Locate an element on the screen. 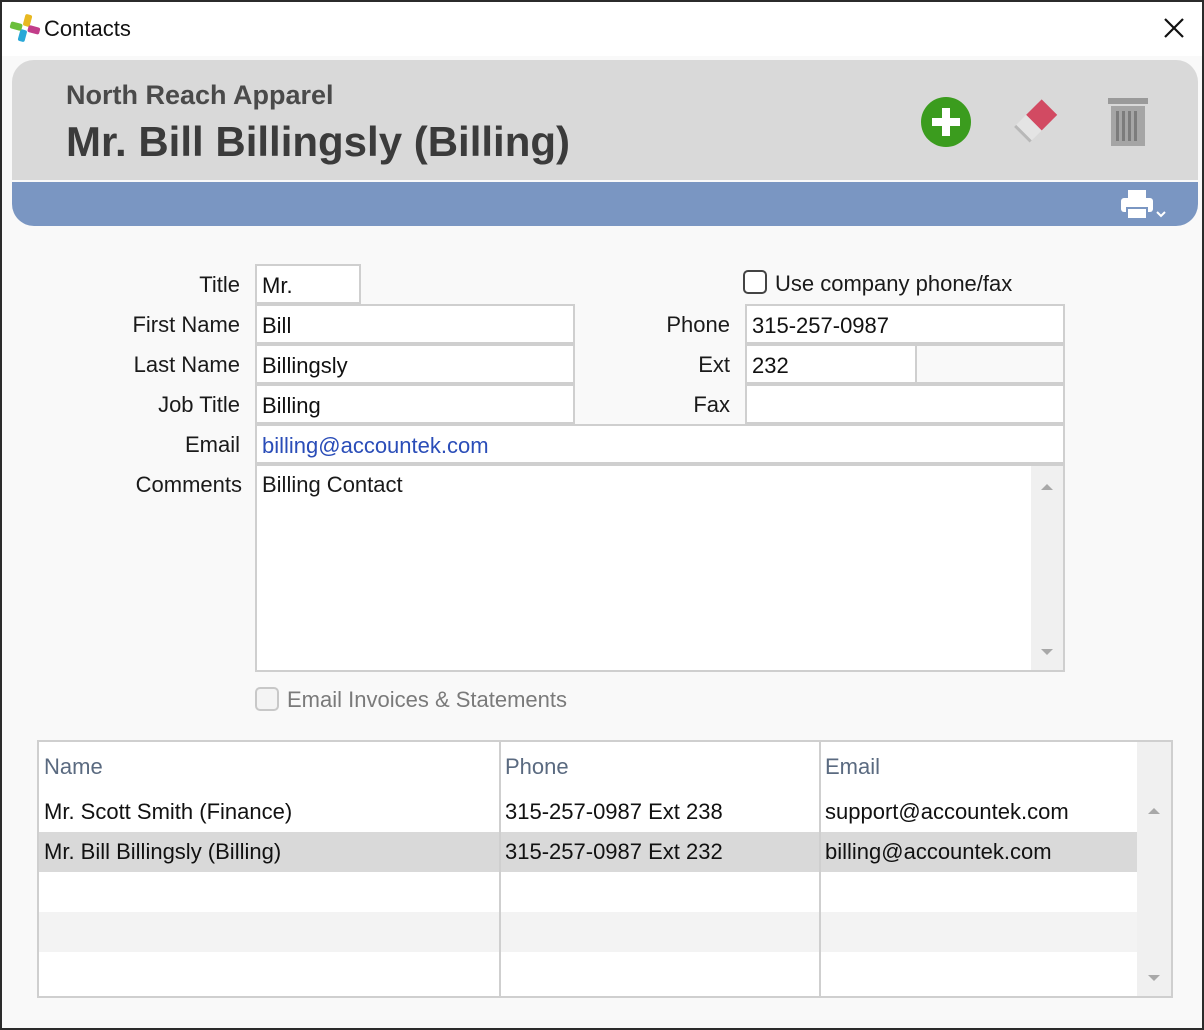 This screenshot has height=1030, width=1204. column-header-email: Email is located at coordinates (852, 767).